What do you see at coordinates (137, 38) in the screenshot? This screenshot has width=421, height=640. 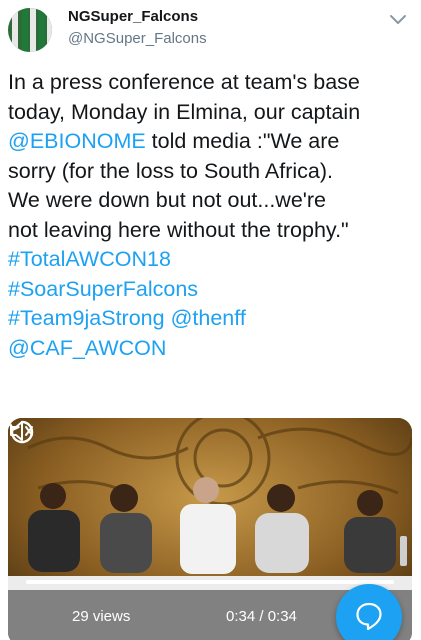 I see `author-handle: @NGSuper_Falcons` at bounding box center [137, 38].